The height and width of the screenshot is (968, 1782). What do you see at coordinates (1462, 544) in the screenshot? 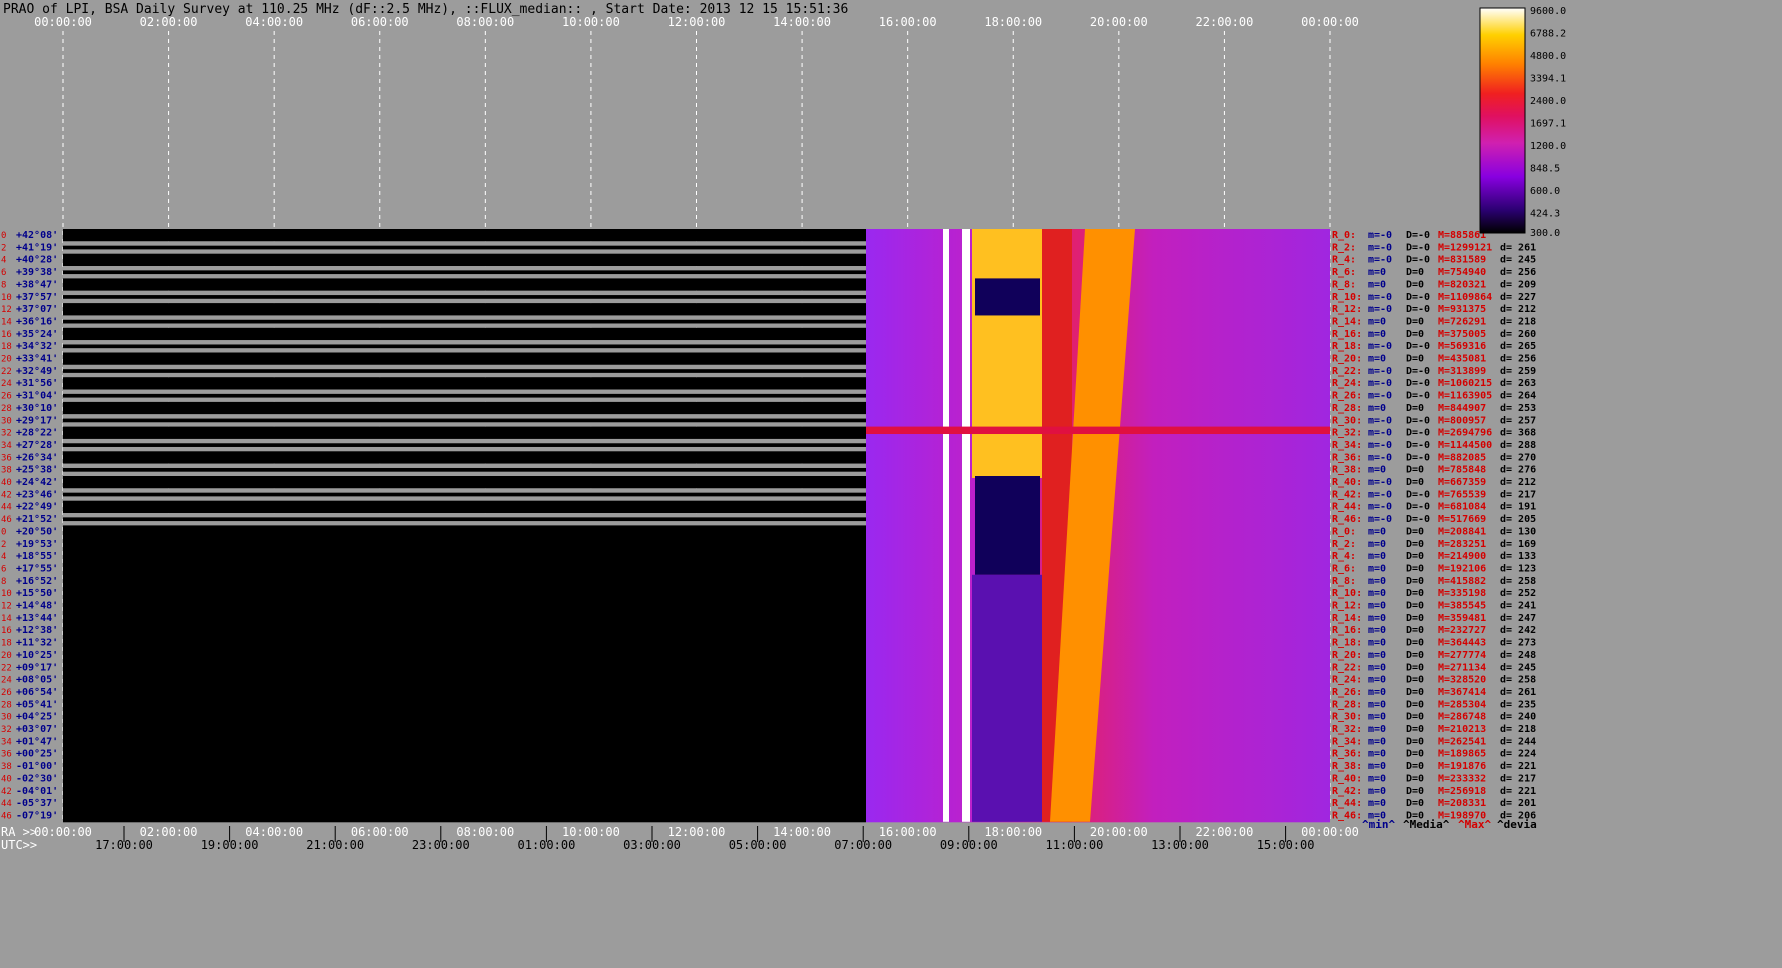
I see `row-stat-max: M=283251` at bounding box center [1462, 544].